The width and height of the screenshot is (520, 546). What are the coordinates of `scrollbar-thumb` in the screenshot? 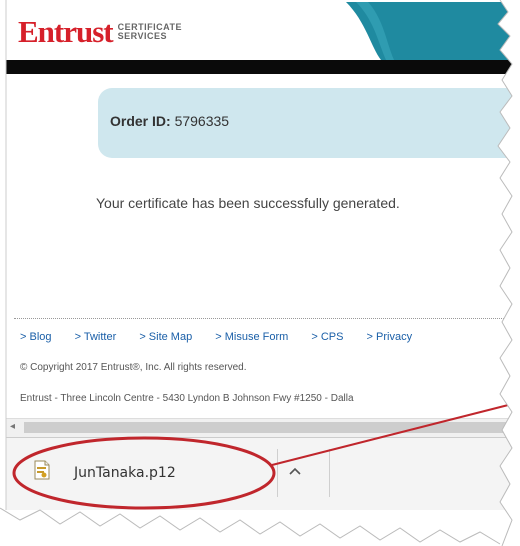 It's located at (271, 427).